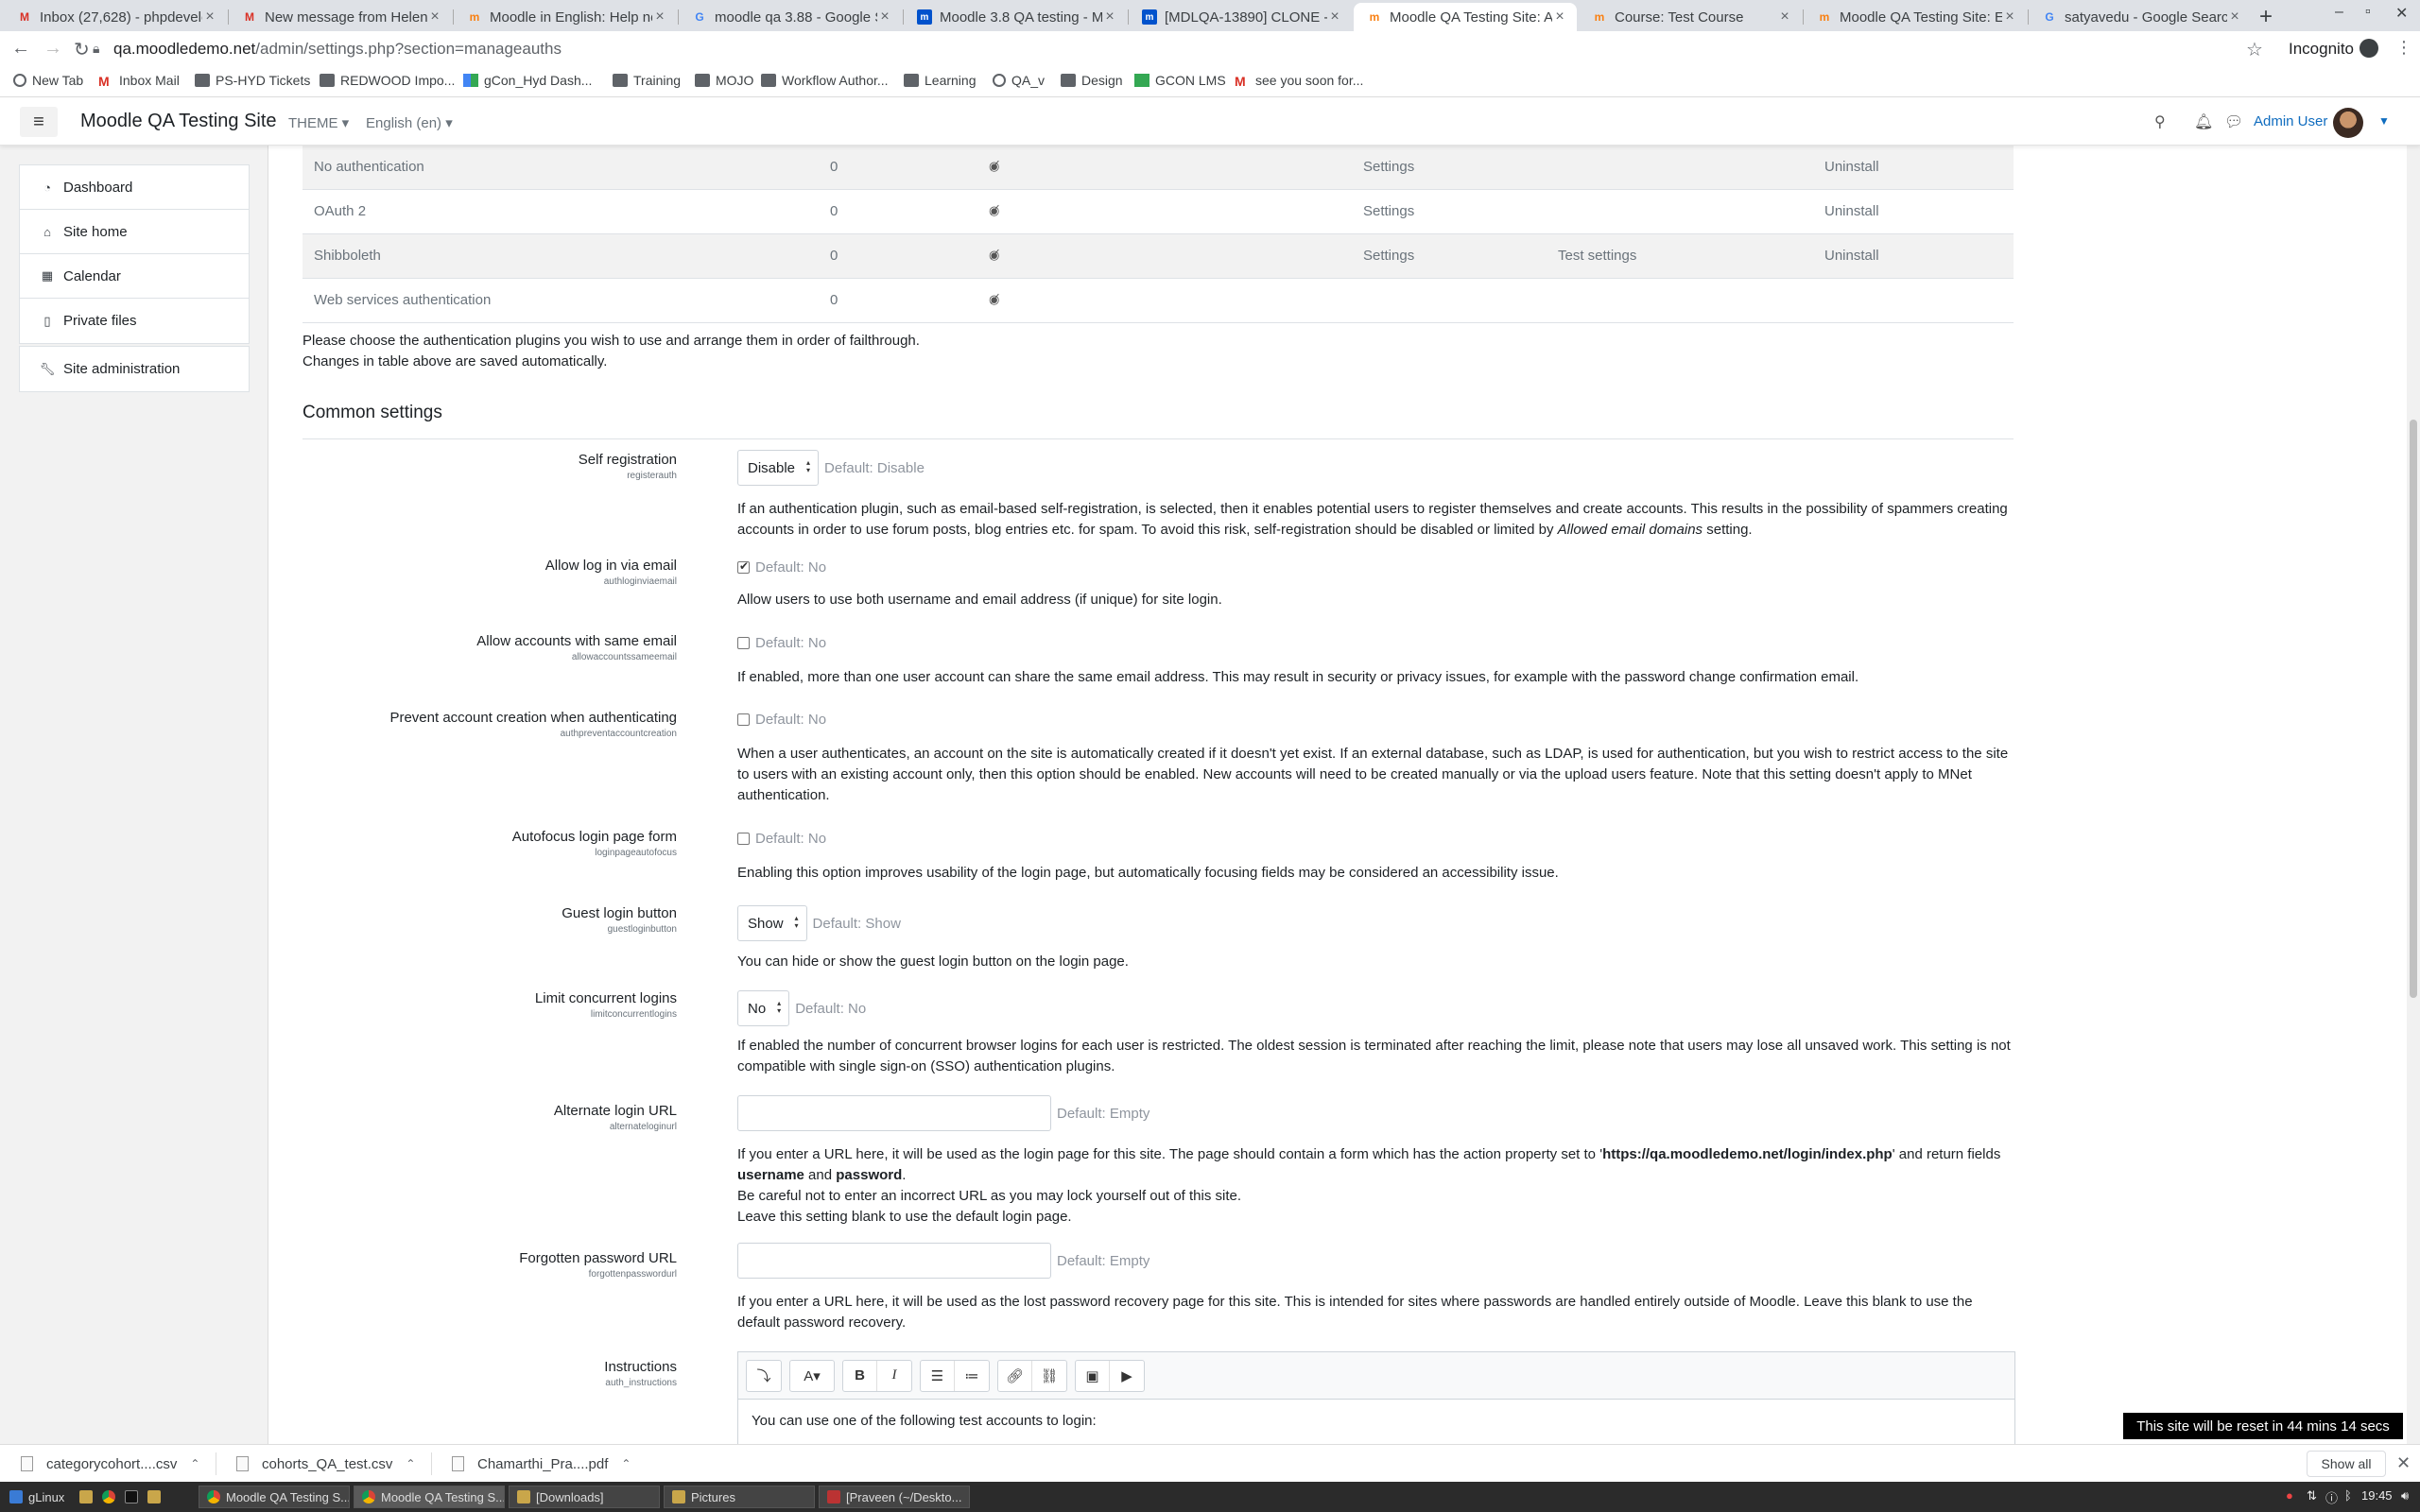 Image resolution: width=2420 pixels, height=1512 pixels. Describe the element at coordinates (972, 1376) in the screenshot. I see `ordered-list-icon: ≔` at that location.